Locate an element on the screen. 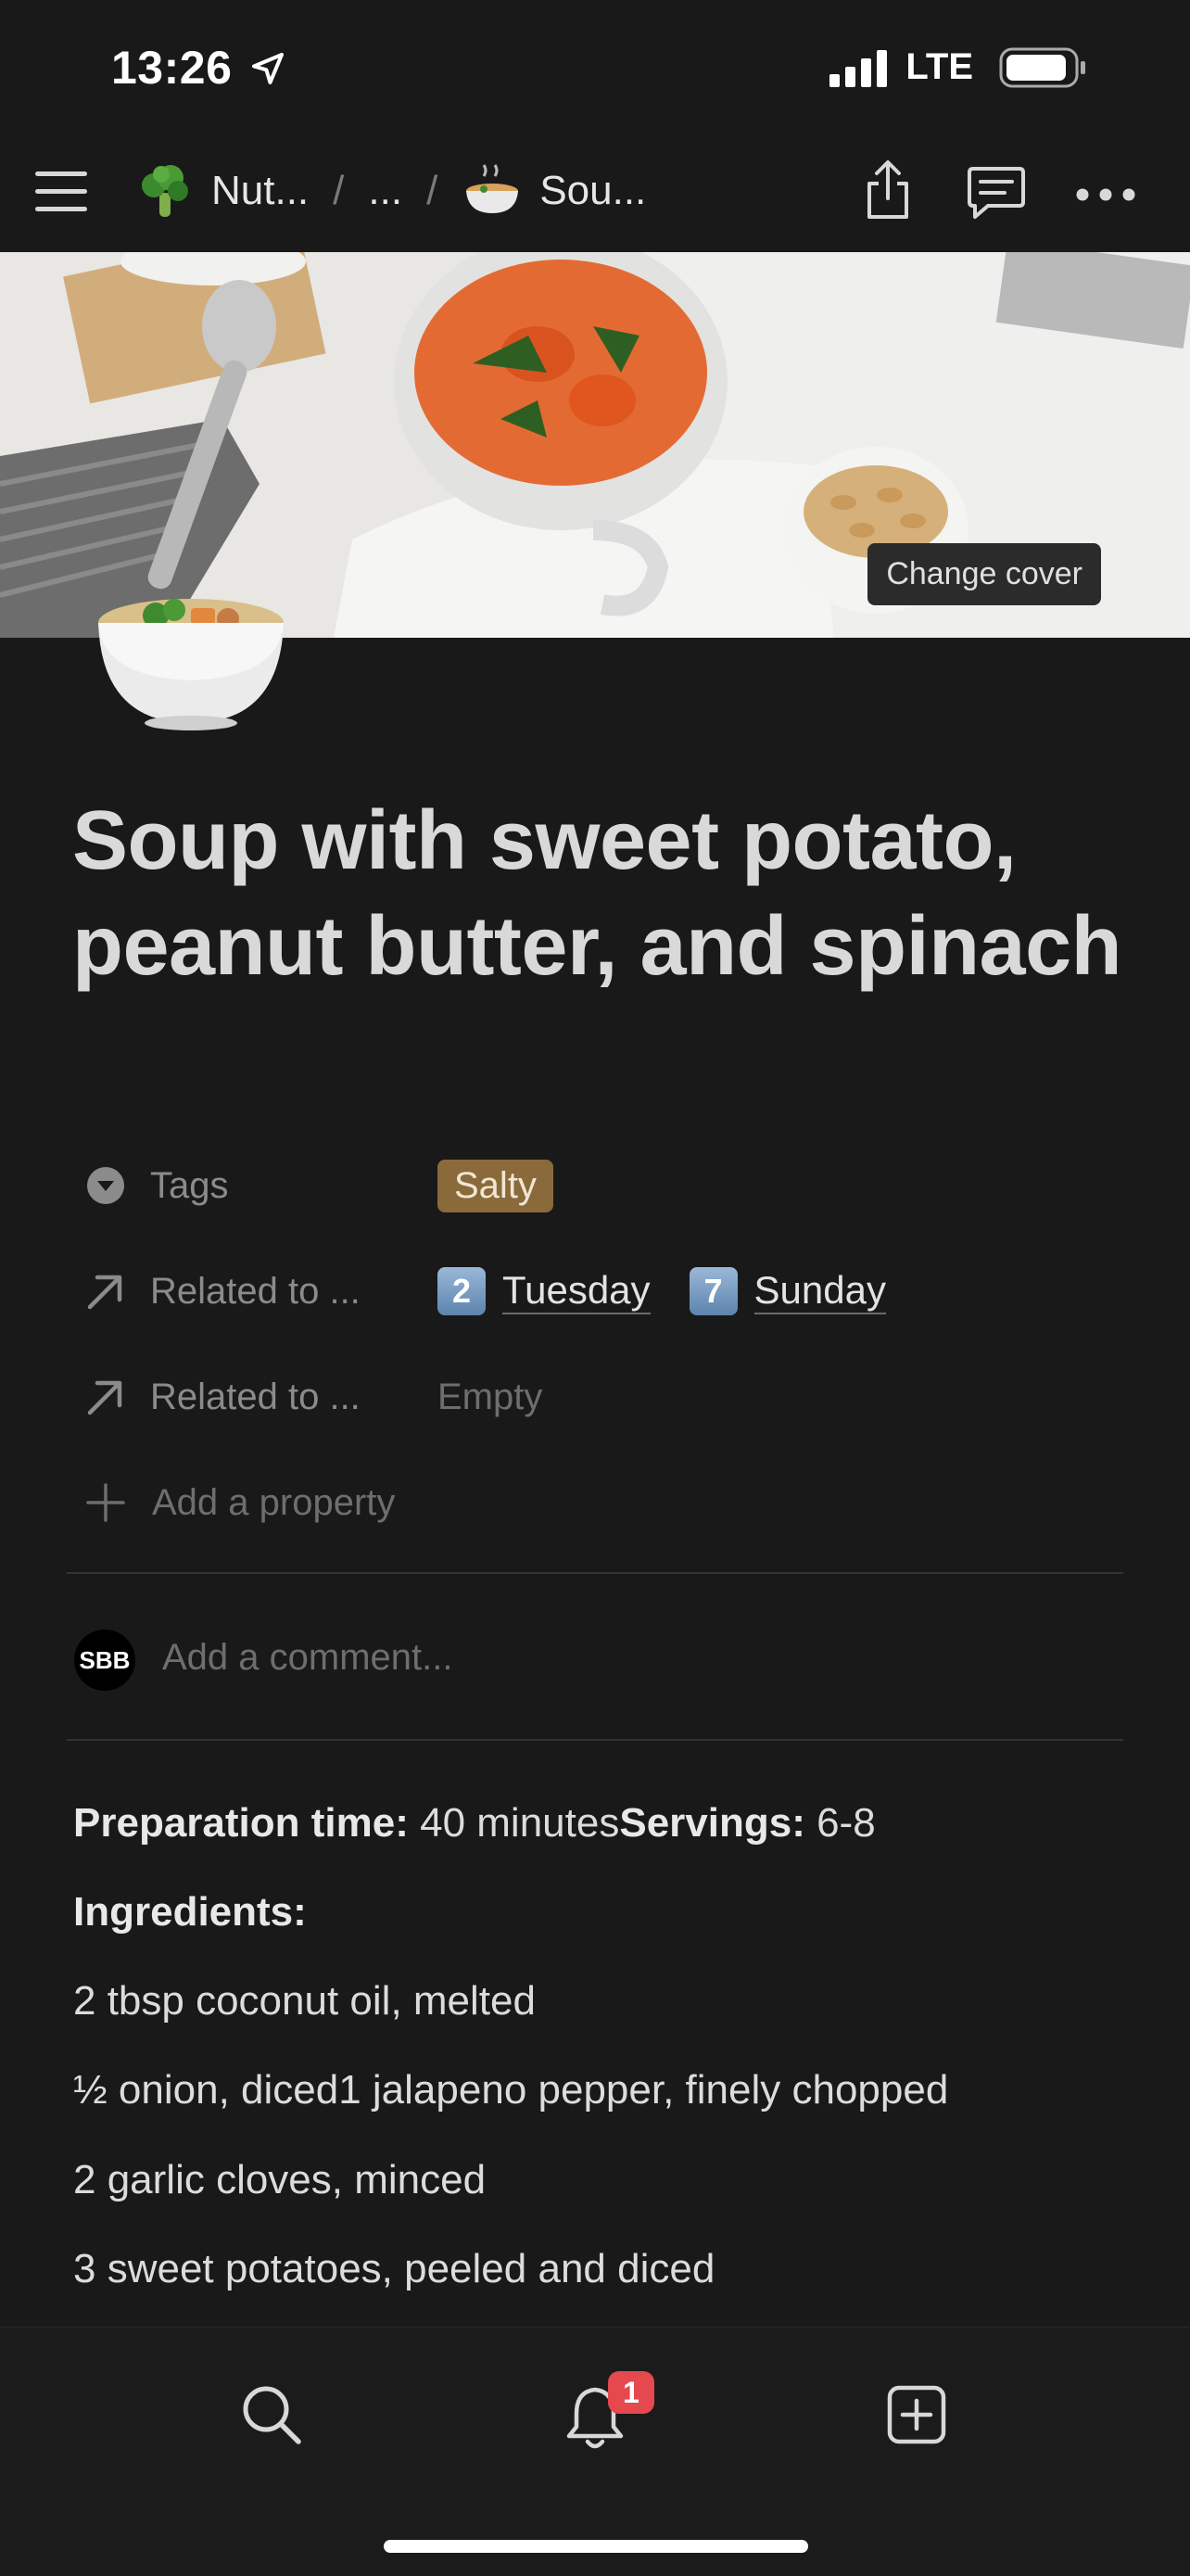 The width and height of the screenshot is (1190, 2576). change-cover-button: Change cover is located at coordinates (984, 574).